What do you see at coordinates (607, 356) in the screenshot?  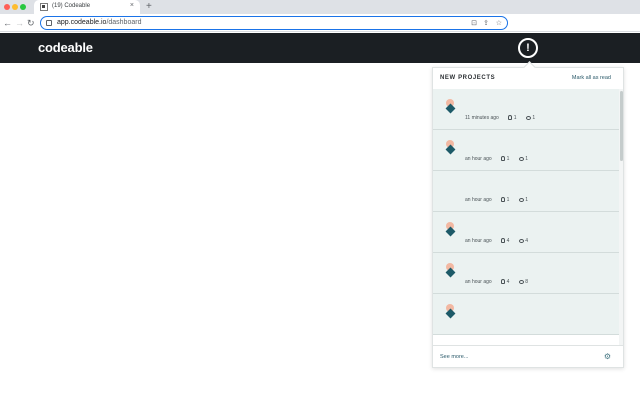 I see `gear-icon: ⚙` at bounding box center [607, 356].